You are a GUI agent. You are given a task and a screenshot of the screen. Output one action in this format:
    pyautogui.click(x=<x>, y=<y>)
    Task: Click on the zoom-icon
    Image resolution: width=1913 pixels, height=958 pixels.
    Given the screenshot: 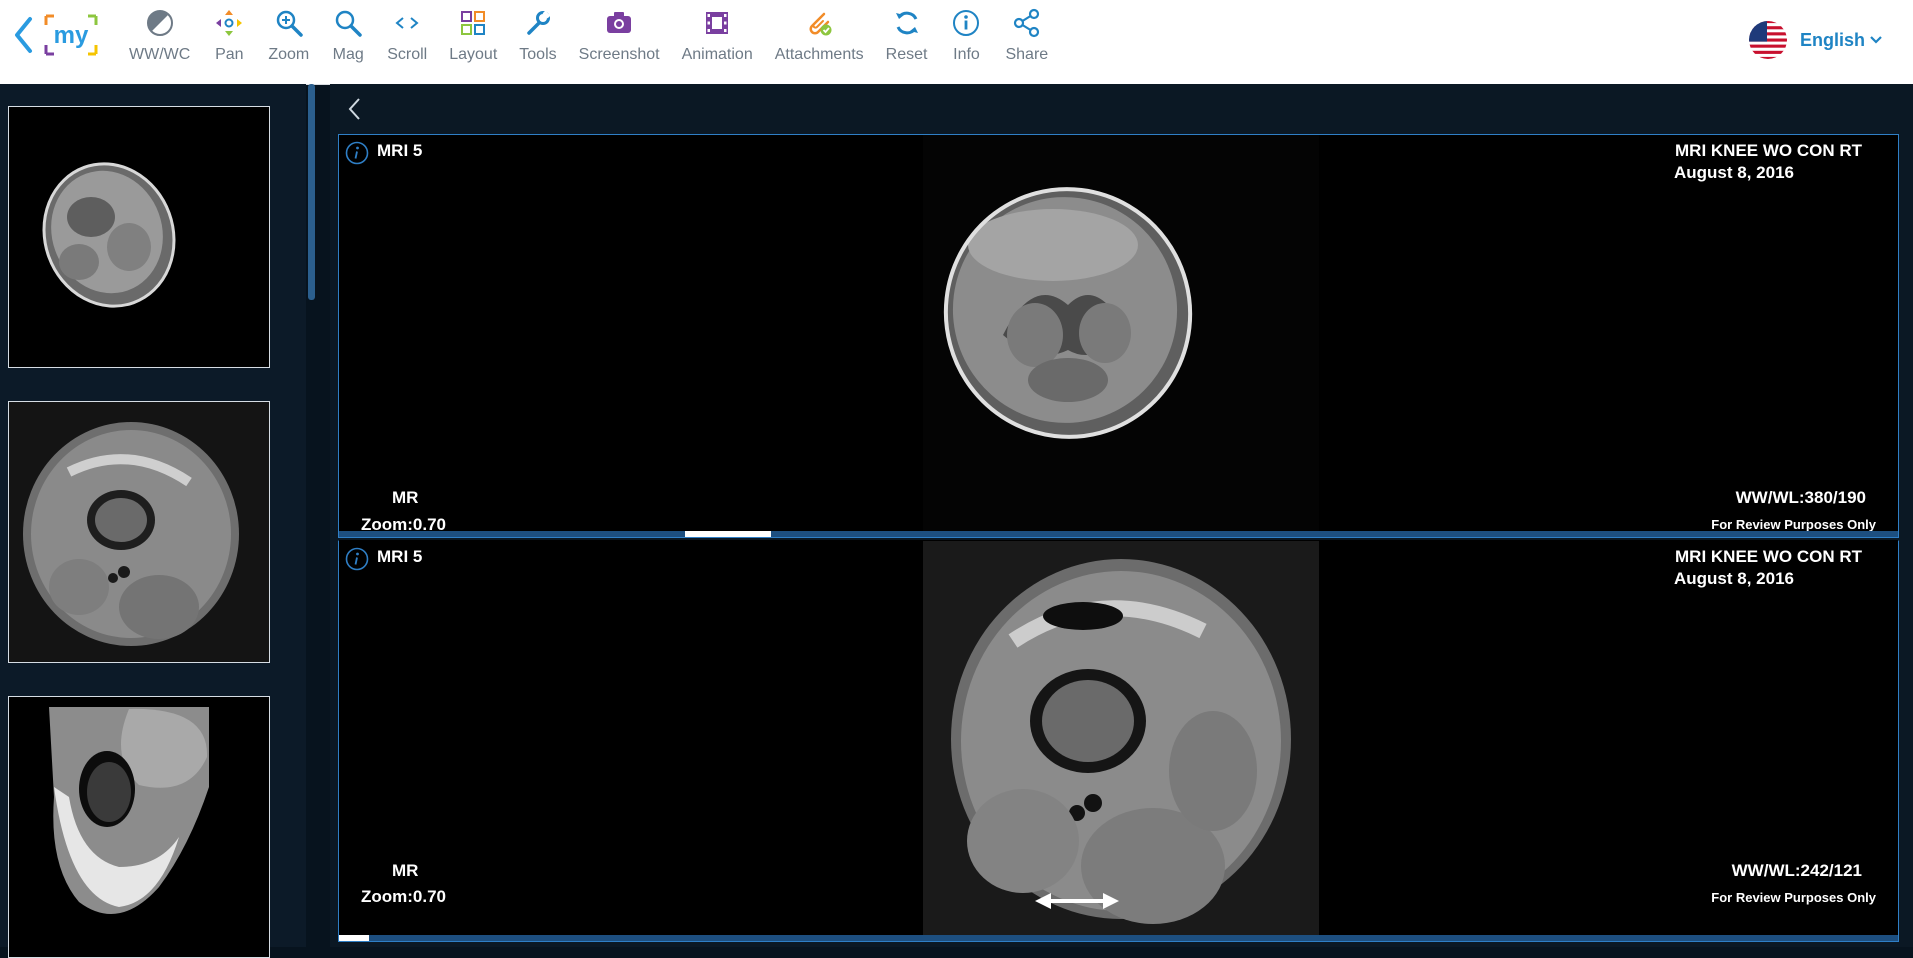 What is the action you would take?
    pyautogui.click(x=289, y=23)
    